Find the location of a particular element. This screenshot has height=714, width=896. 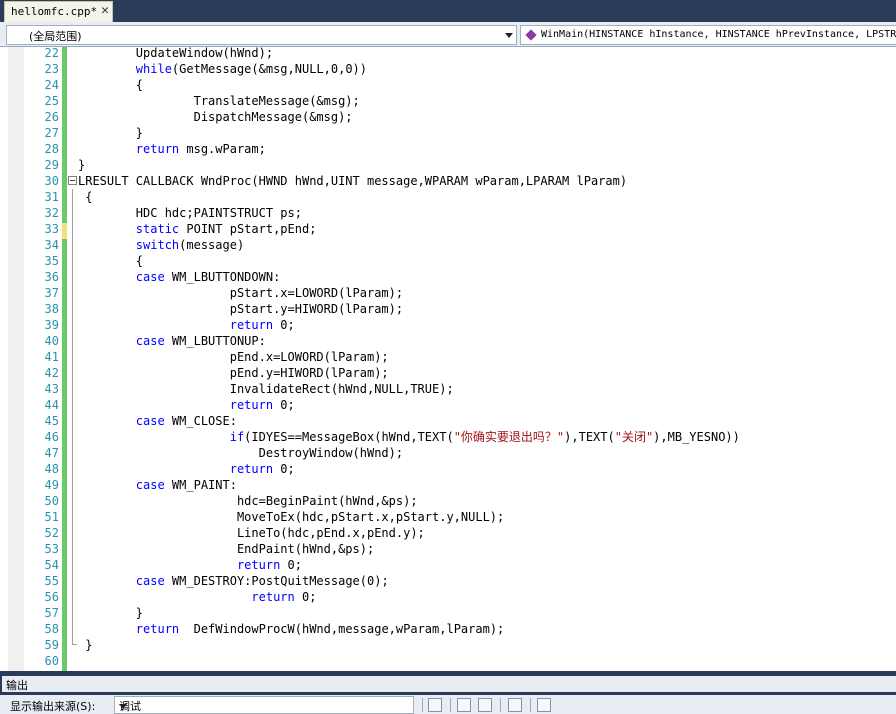

code-line: 41 pEnd.x=LOWORD(lParam); is located at coordinates (448, 357).